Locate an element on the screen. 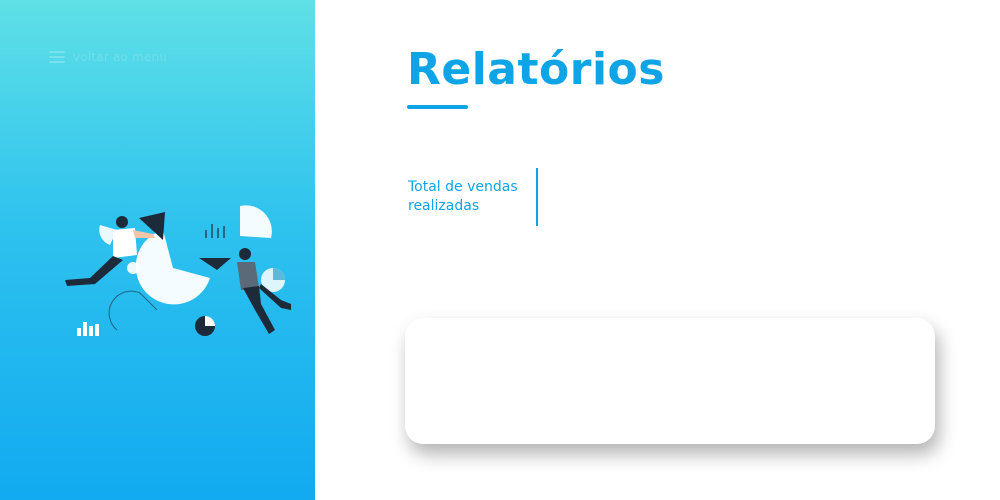 The height and width of the screenshot is (500, 1000). back-to-menu-label: voltar ao menu is located at coordinates (120, 57).